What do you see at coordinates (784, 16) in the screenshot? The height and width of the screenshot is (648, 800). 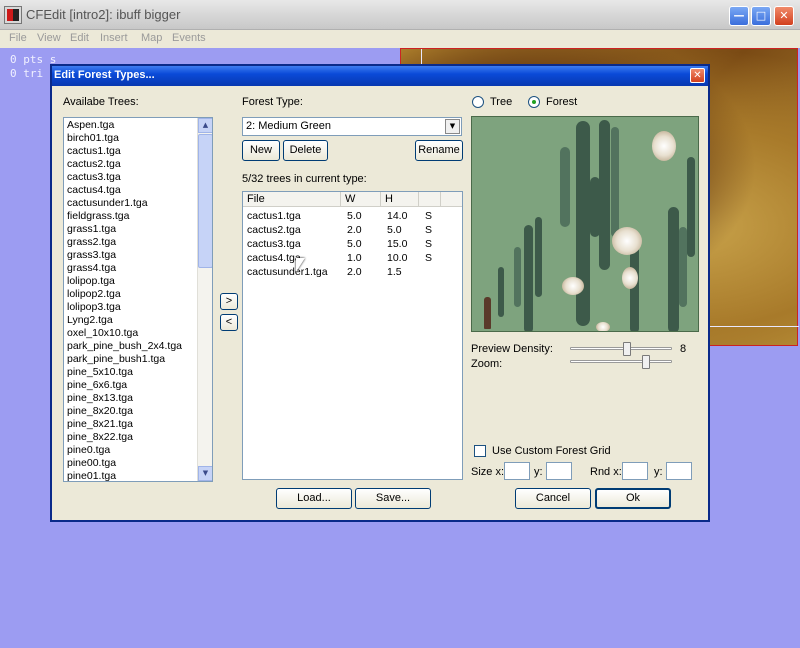 I see `close-app-button: ✕` at bounding box center [784, 16].